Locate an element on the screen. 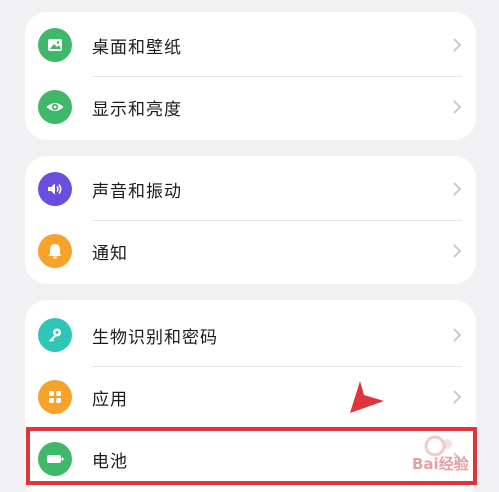 This screenshot has width=499, height=492. volume-icon is located at coordinates (55, 189).